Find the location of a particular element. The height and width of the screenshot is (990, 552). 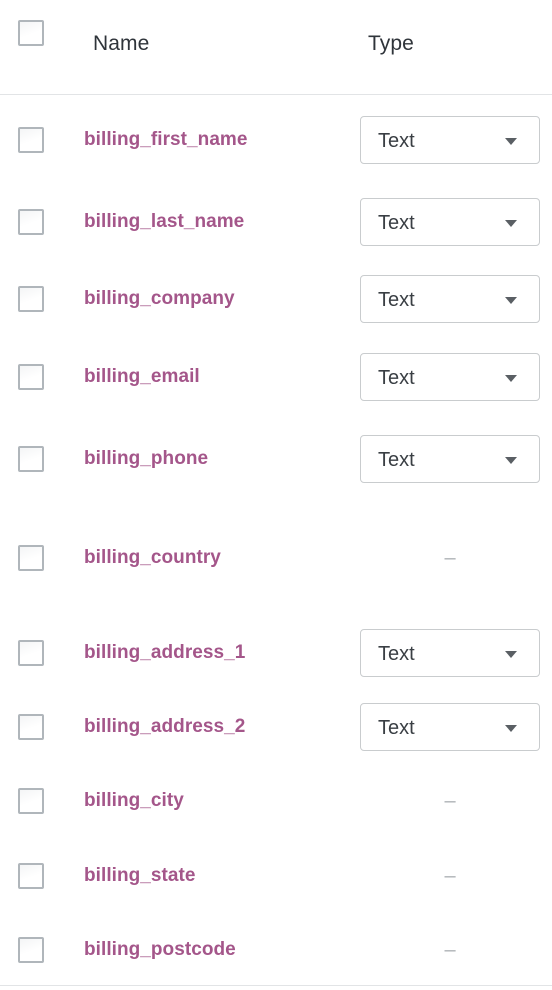

table-row: billing_address_2 Text is located at coordinates (276, 727).